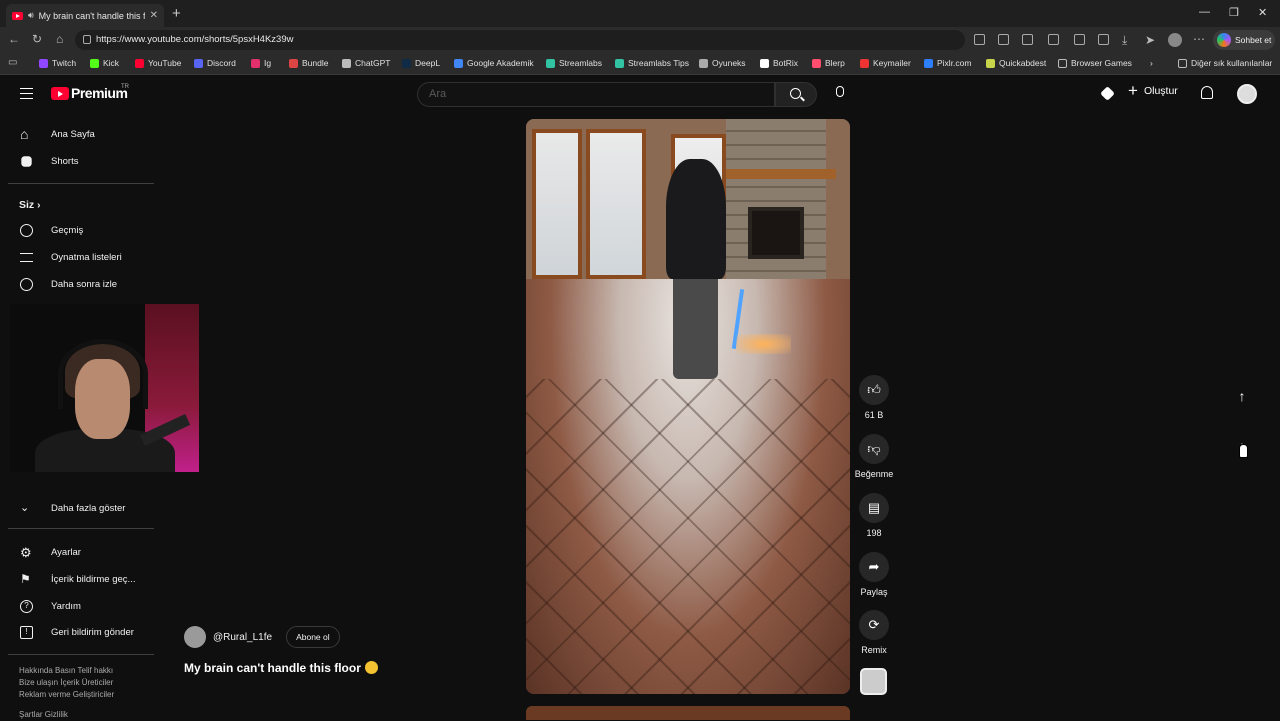 The image size is (1280, 721). I want to click on notifications-icon, so click(1207, 92).